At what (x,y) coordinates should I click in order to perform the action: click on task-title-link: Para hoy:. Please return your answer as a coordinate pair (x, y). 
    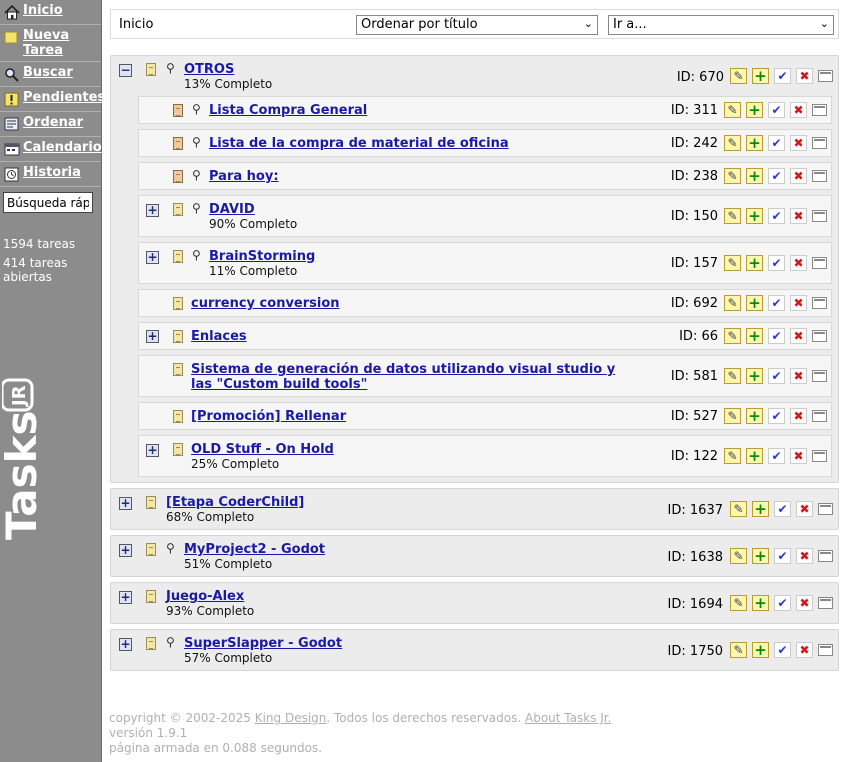
    Looking at the image, I should click on (244, 176).